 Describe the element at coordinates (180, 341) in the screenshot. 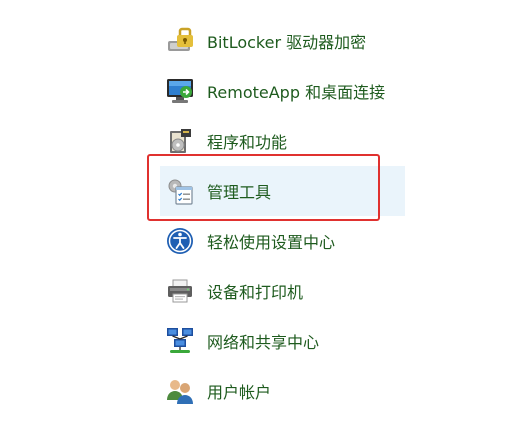

I see `network-icon` at that location.